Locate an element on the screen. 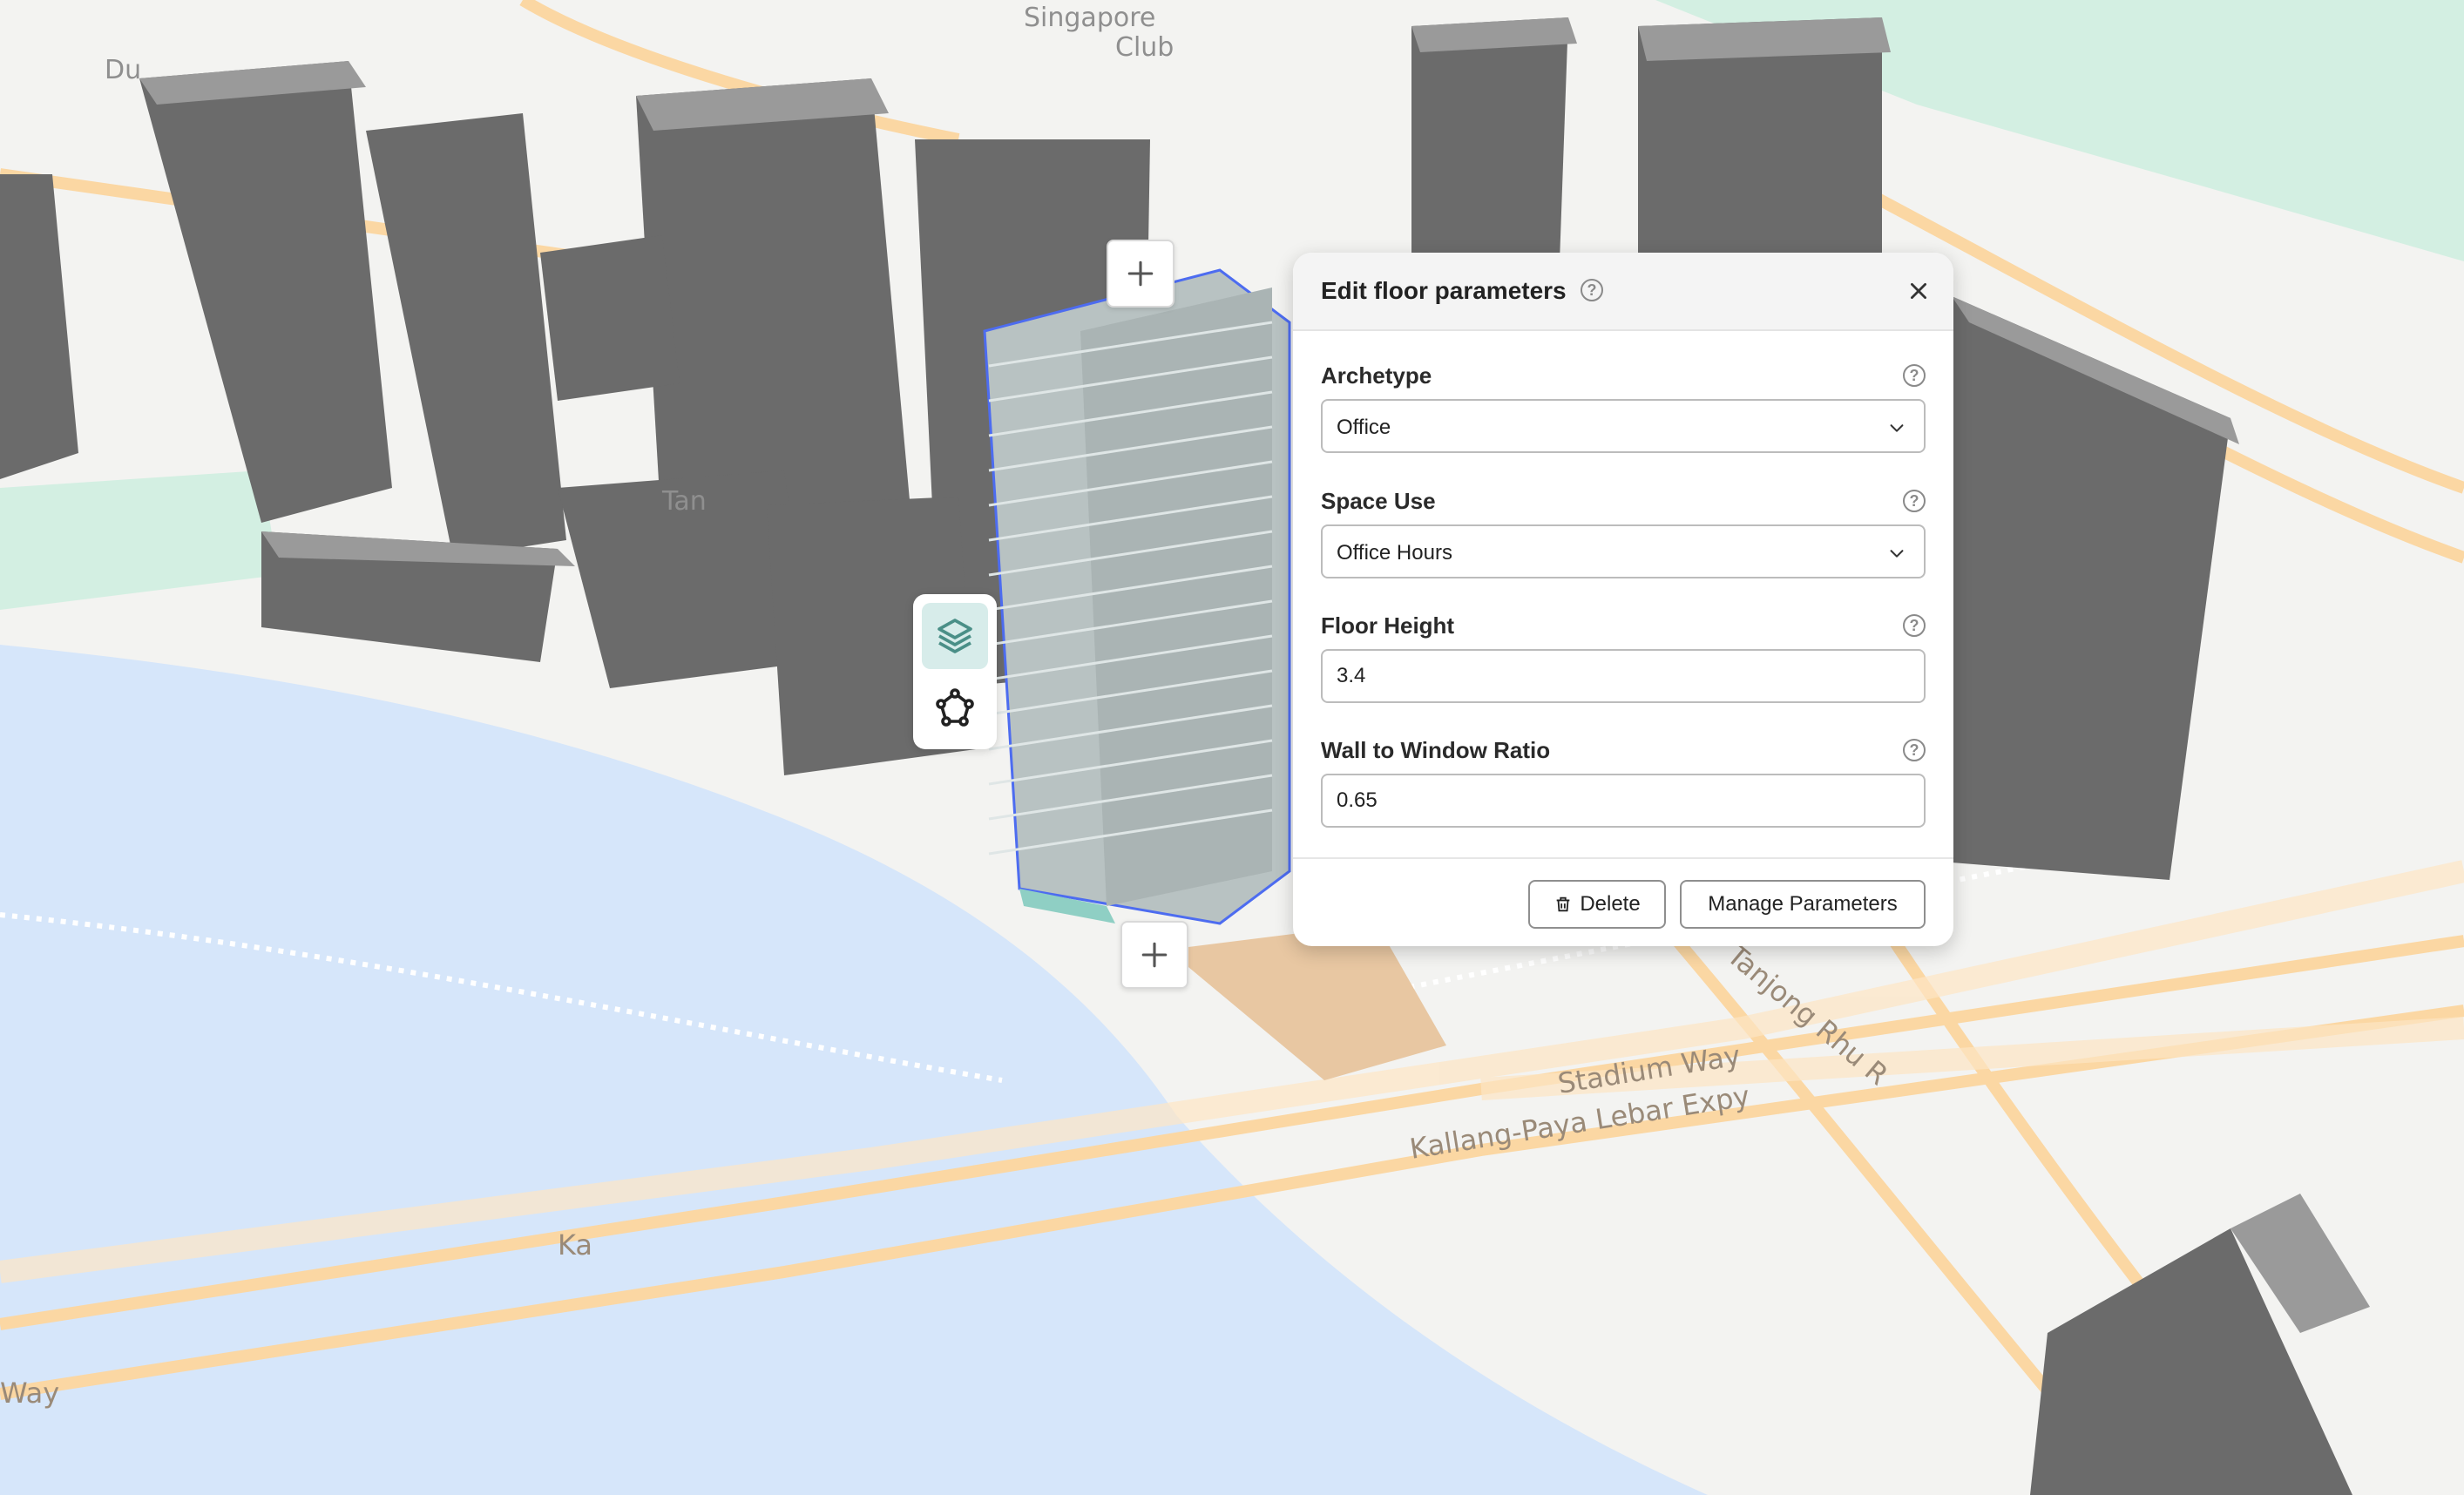 The image size is (2464, 1495). layers-tool-button is located at coordinates (955, 636).